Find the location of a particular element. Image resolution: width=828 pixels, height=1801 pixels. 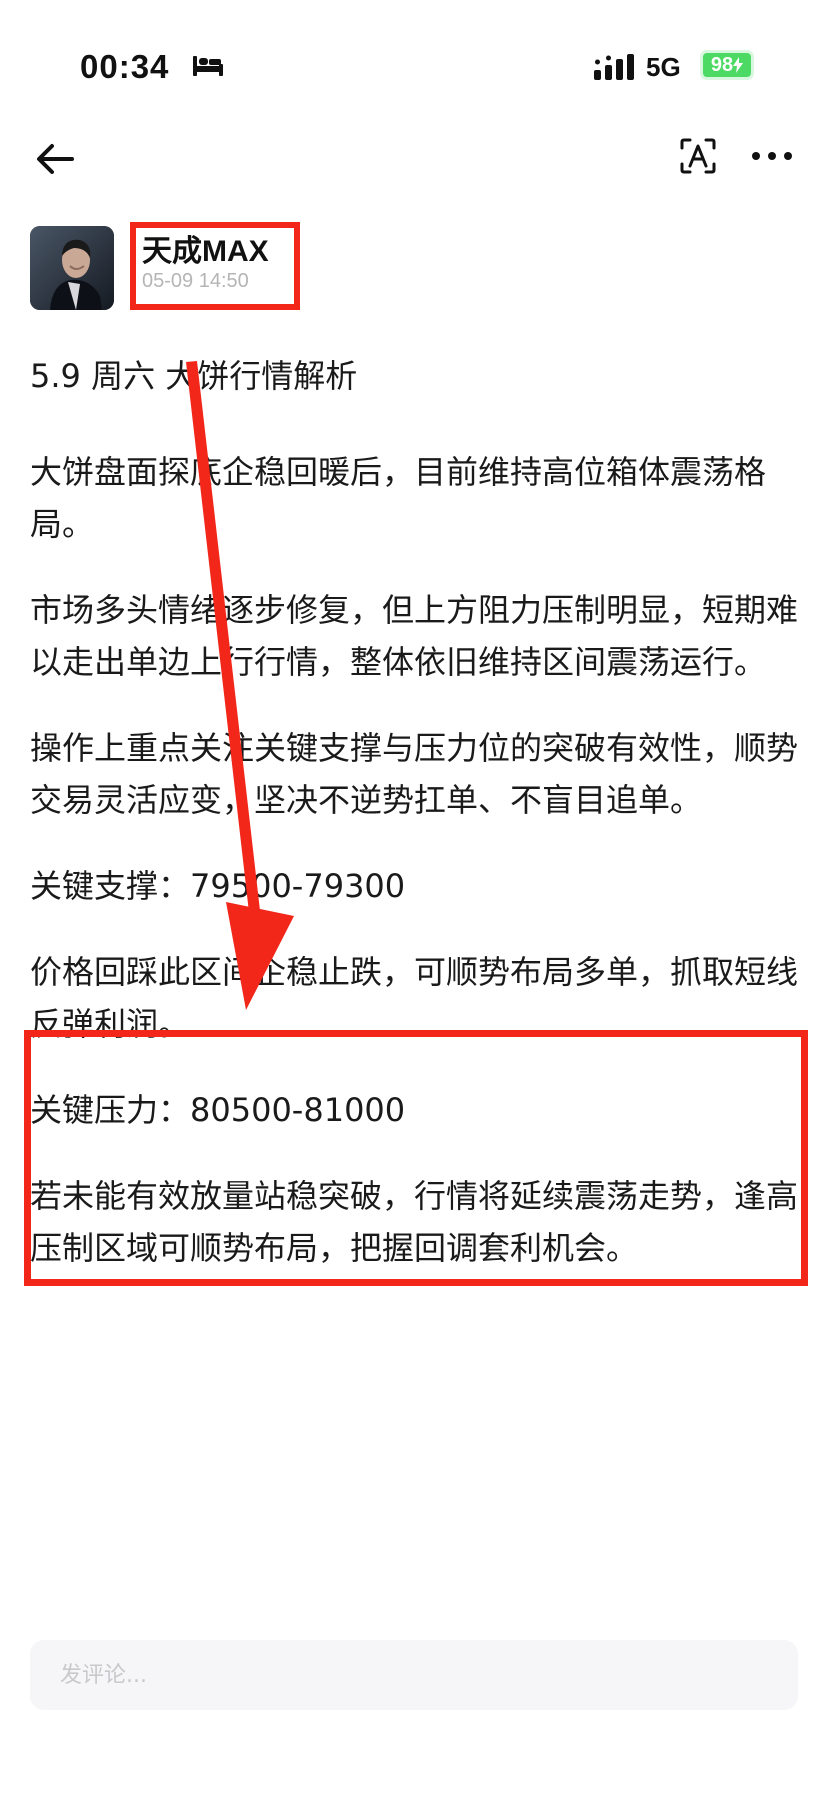

signal-icon is located at coordinates (614, 67).